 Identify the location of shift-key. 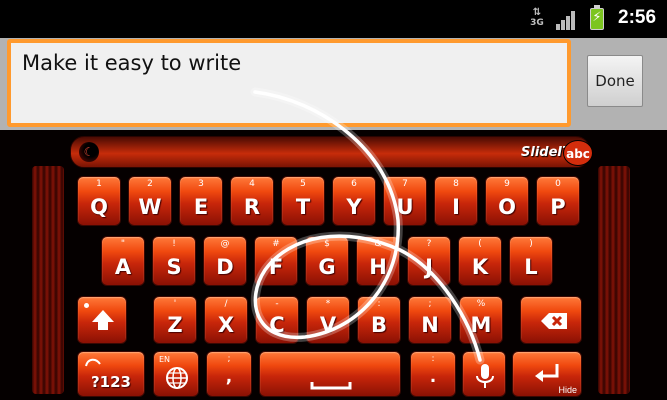
(102, 320).